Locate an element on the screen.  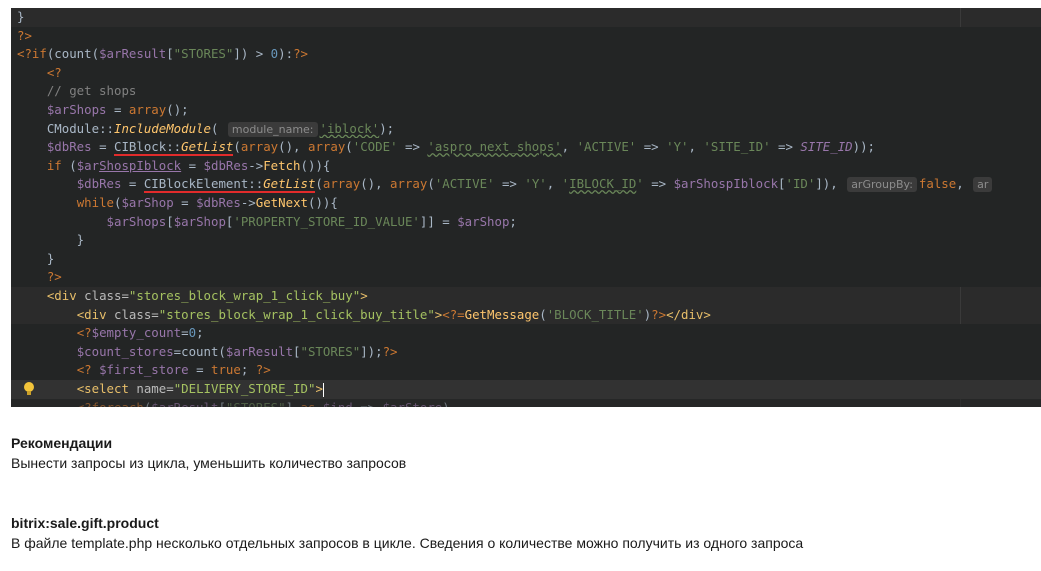
inlay-hint: ar is located at coordinates (983, 185).